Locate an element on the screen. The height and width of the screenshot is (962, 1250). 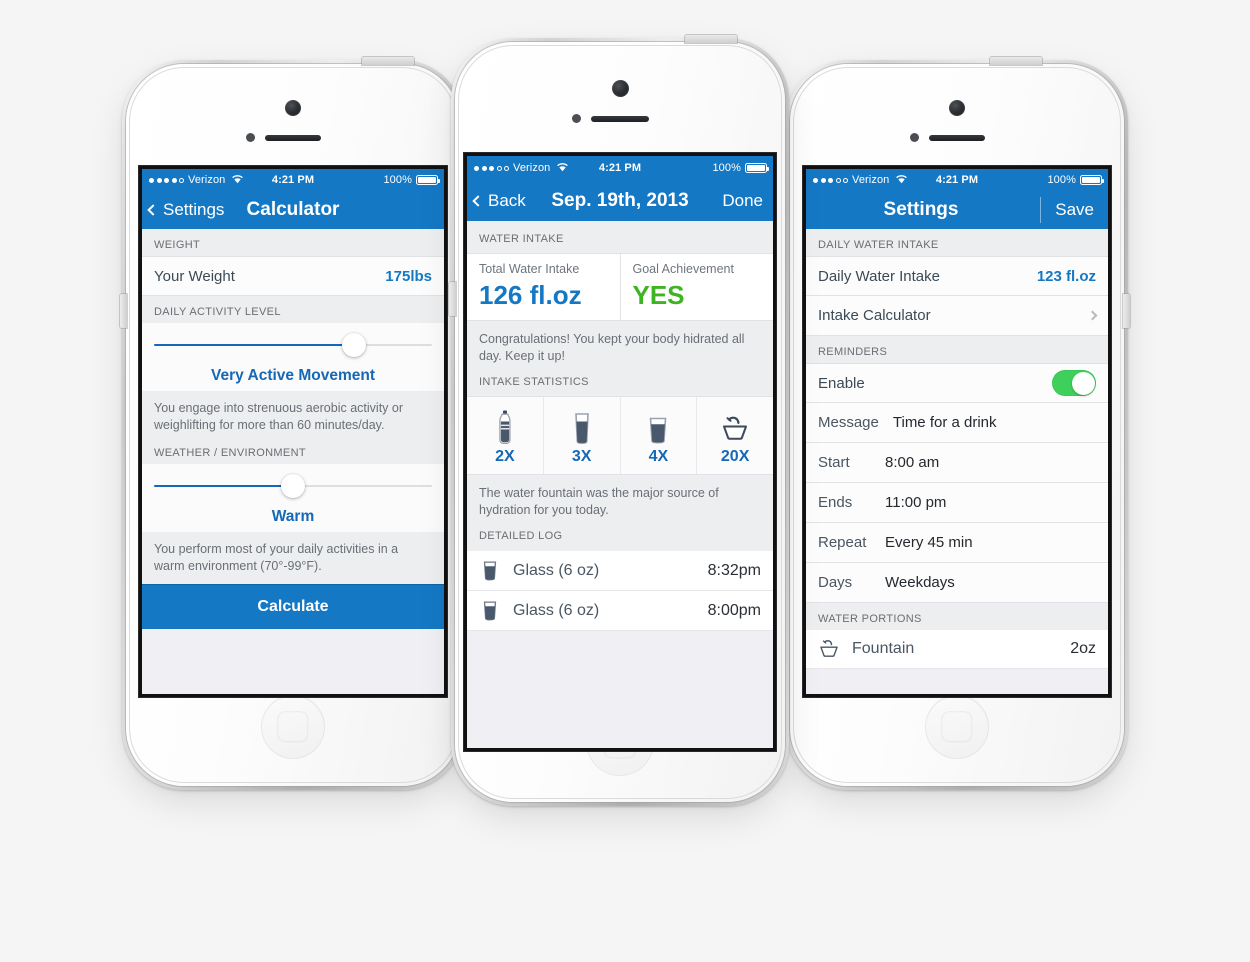
row-reminder-days: Days Weekdays is located at coordinates (957, 583).